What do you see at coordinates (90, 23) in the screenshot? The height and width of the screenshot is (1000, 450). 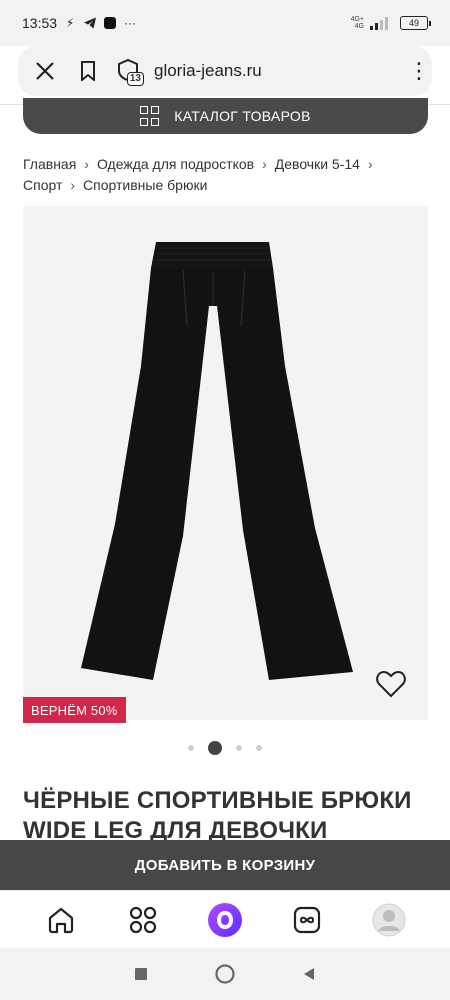 I see `telegram-icon` at bounding box center [90, 23].